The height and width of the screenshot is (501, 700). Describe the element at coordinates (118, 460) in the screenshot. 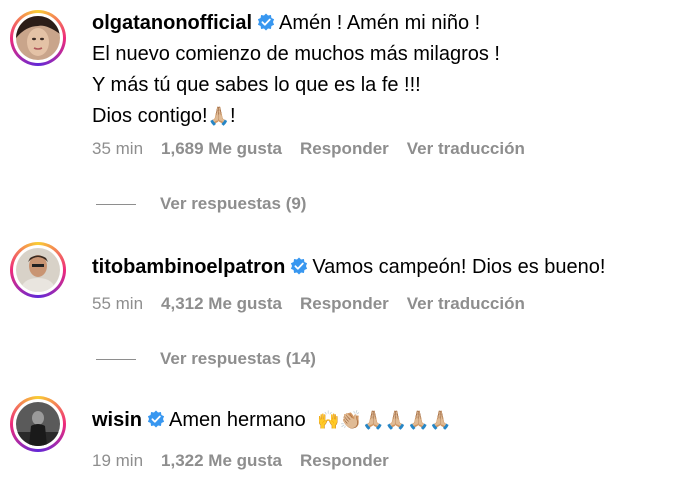

I see `timestamp: 19 min` at that location.